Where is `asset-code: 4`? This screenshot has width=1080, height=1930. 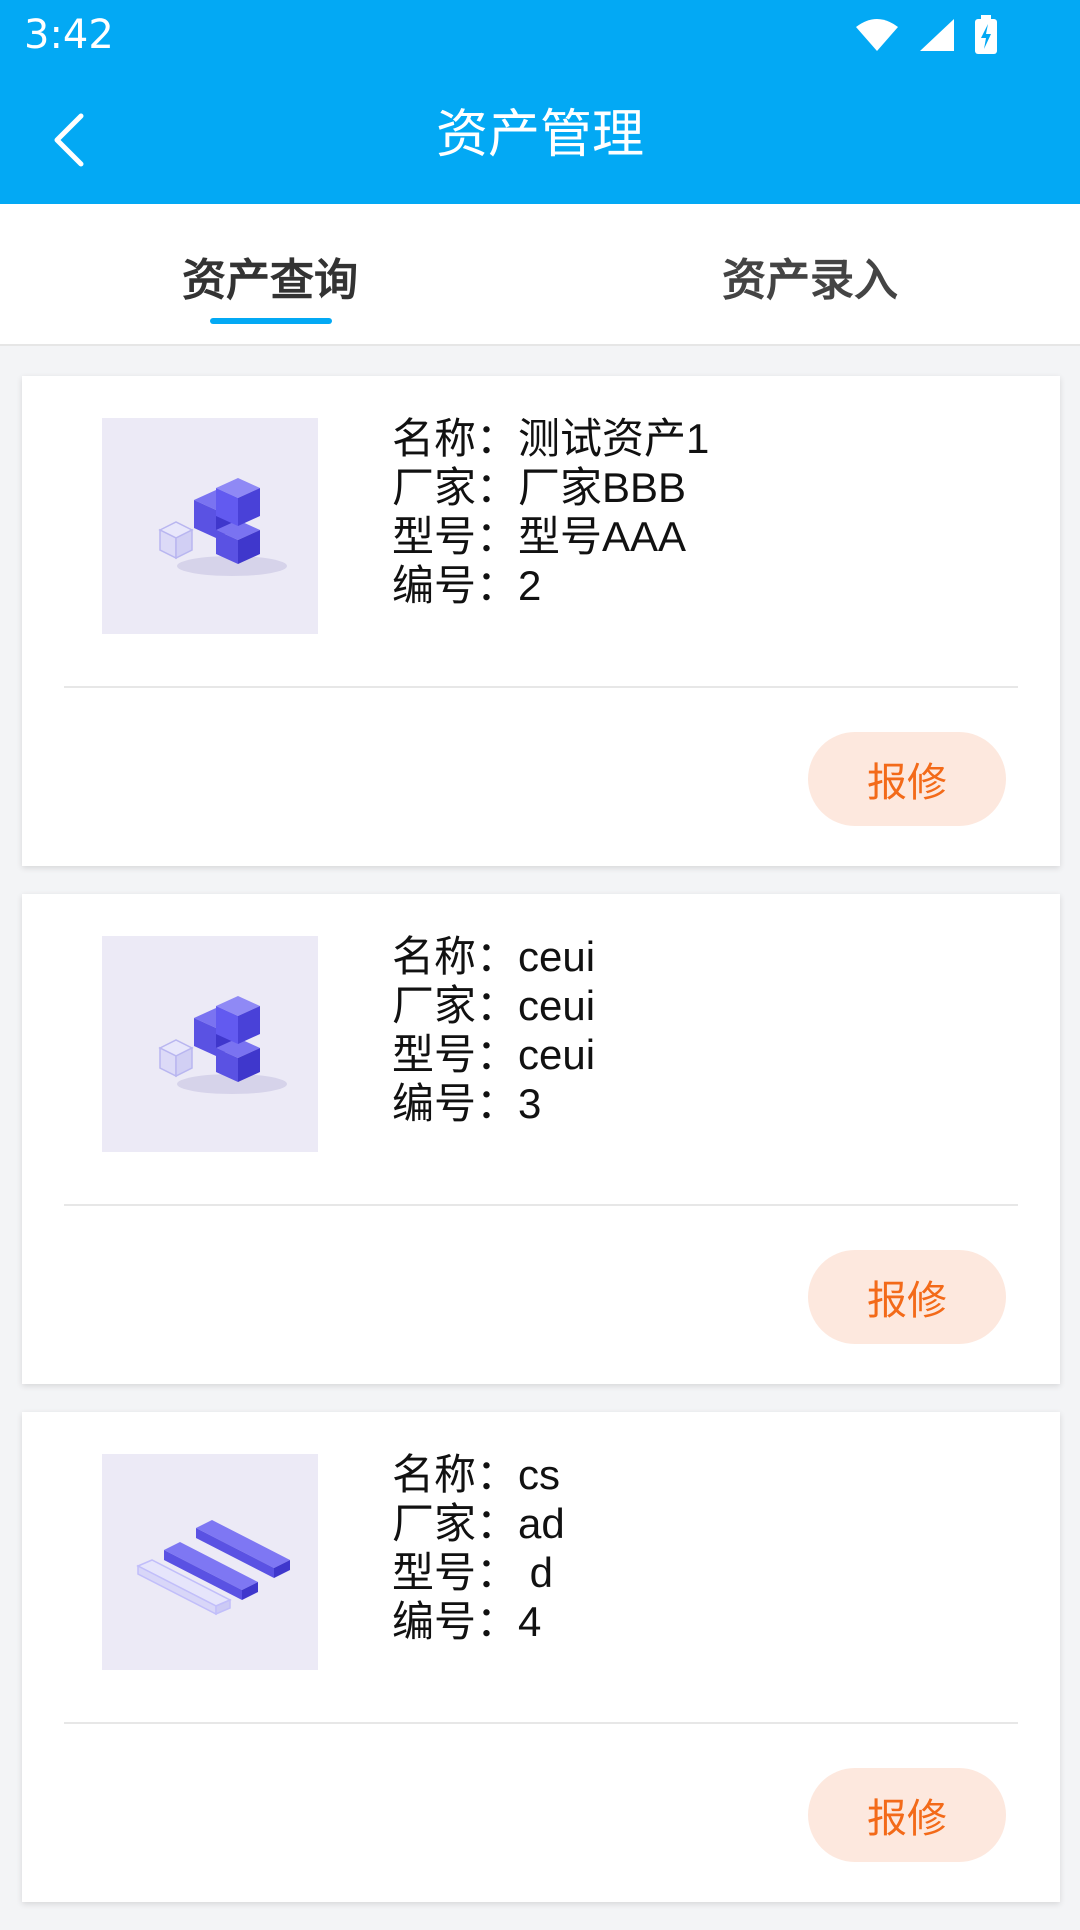
asset-code: 4 is located at coordinates (530, 1621).